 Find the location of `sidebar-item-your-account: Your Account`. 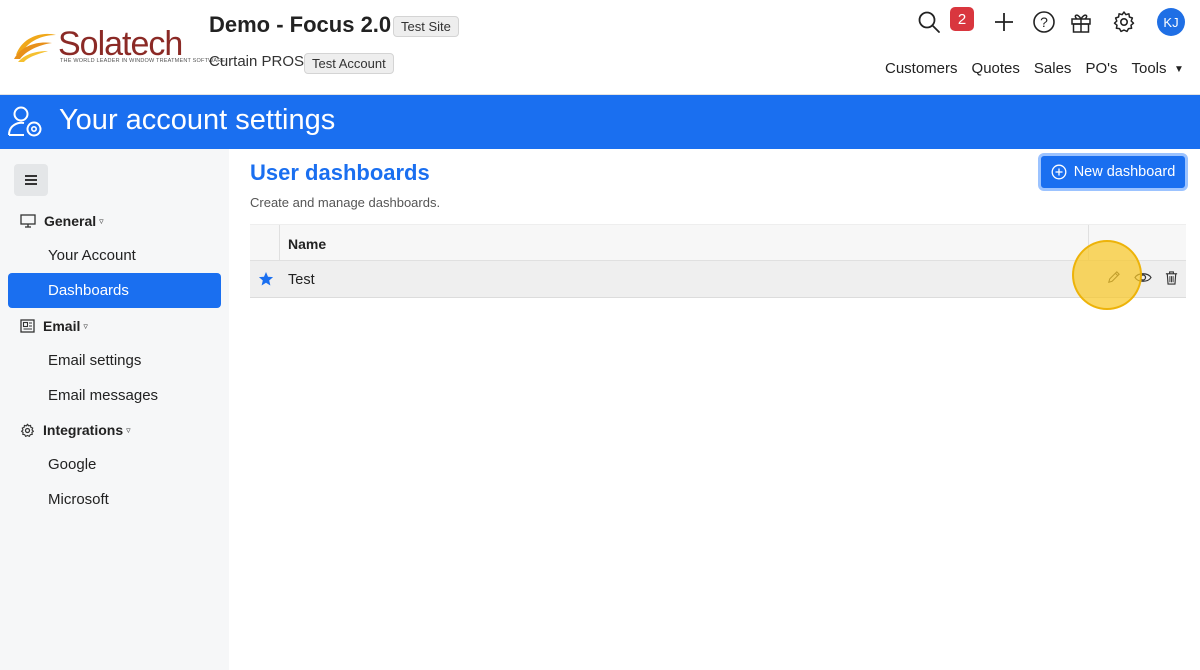

sidebar-item-your-account: Your Account is located at coordinates (92, 255).